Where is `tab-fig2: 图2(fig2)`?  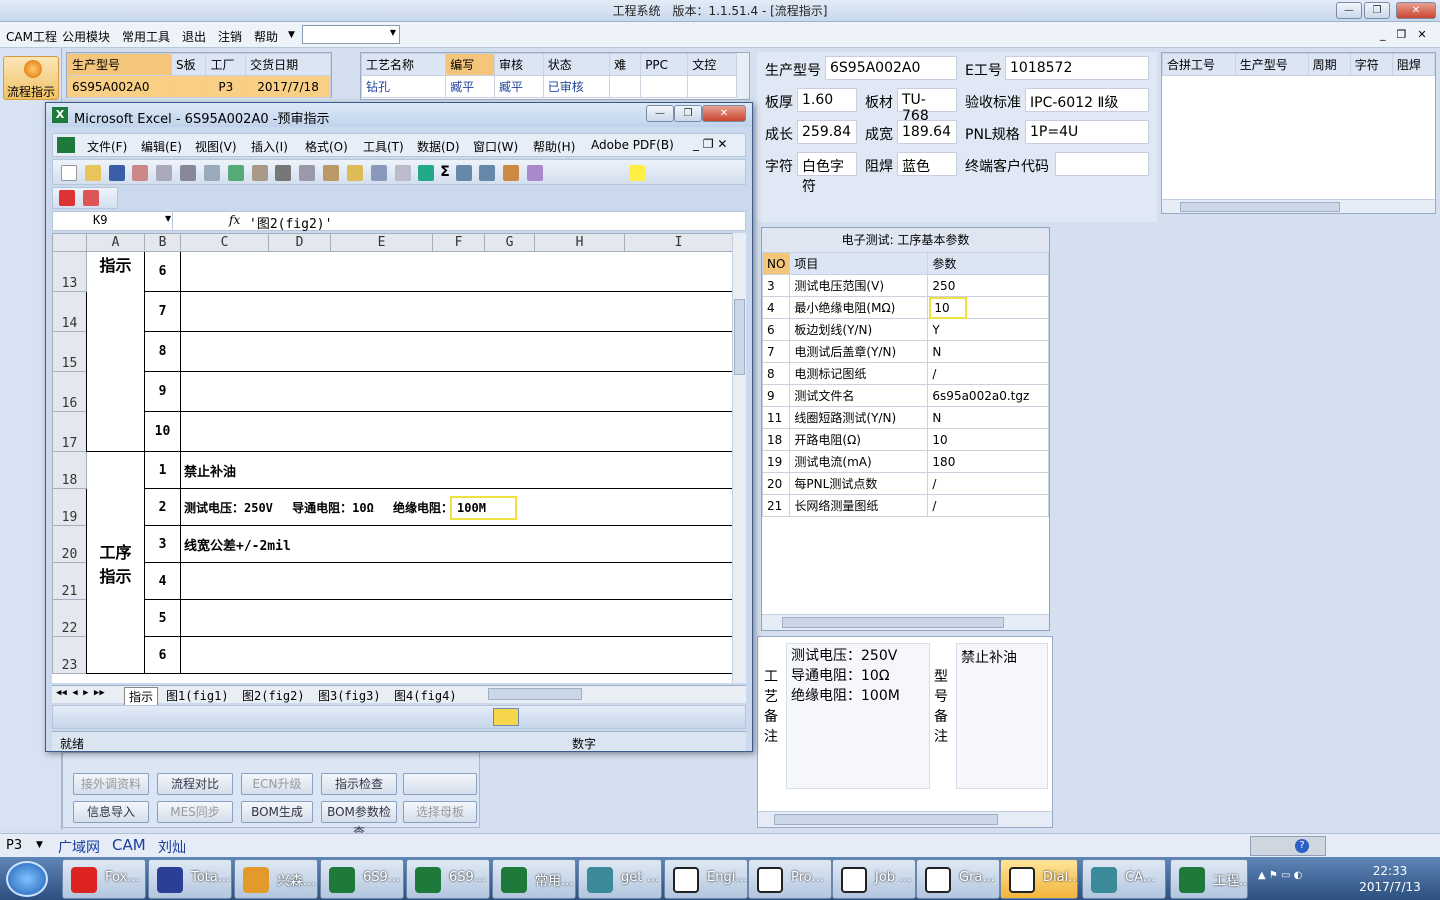 tab-fig2: 图2(fig2) is located at coordinates (273, 695).